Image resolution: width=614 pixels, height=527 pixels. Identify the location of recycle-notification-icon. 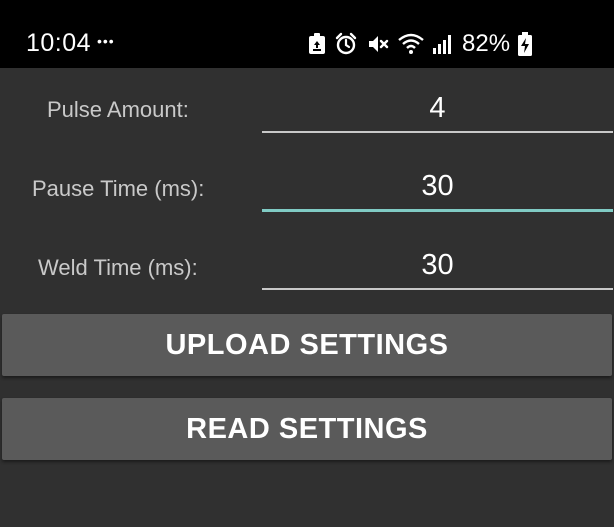
(317, 44).